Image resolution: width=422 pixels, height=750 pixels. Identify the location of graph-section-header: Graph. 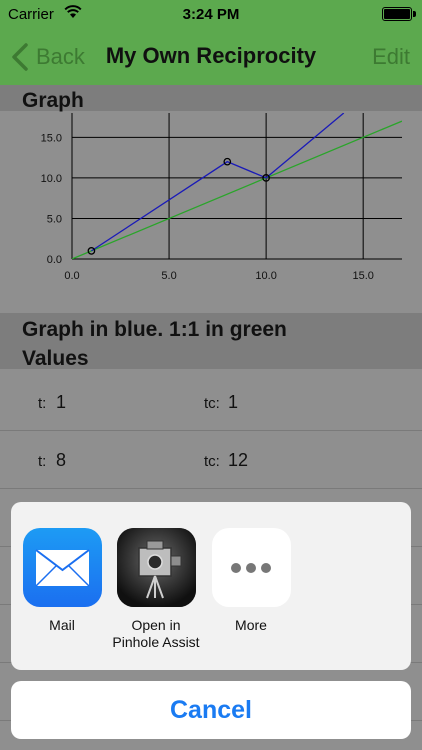
(53, 100).